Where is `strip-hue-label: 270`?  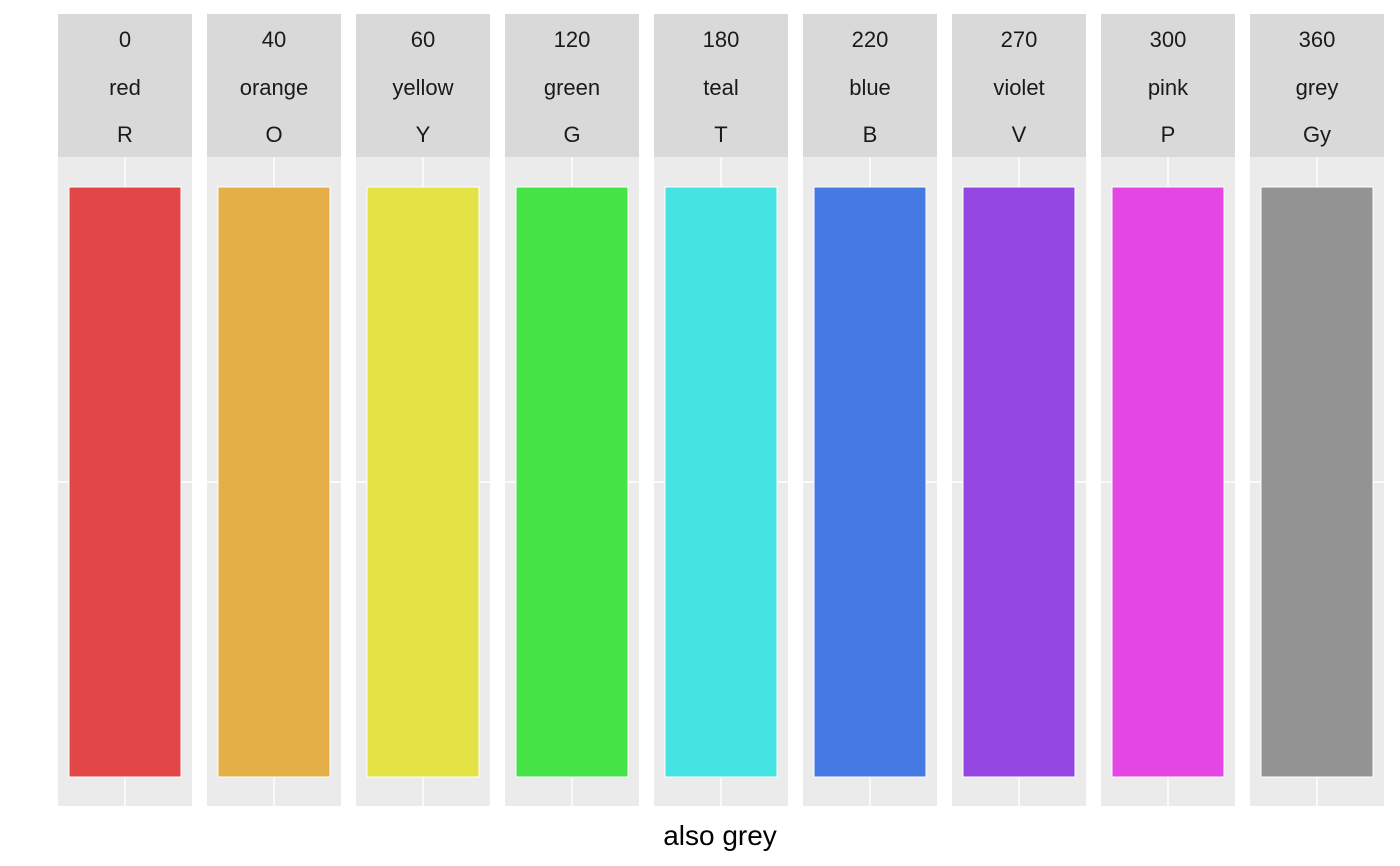 strip-hue-label: 270 is located at coordinates (1019, 39).